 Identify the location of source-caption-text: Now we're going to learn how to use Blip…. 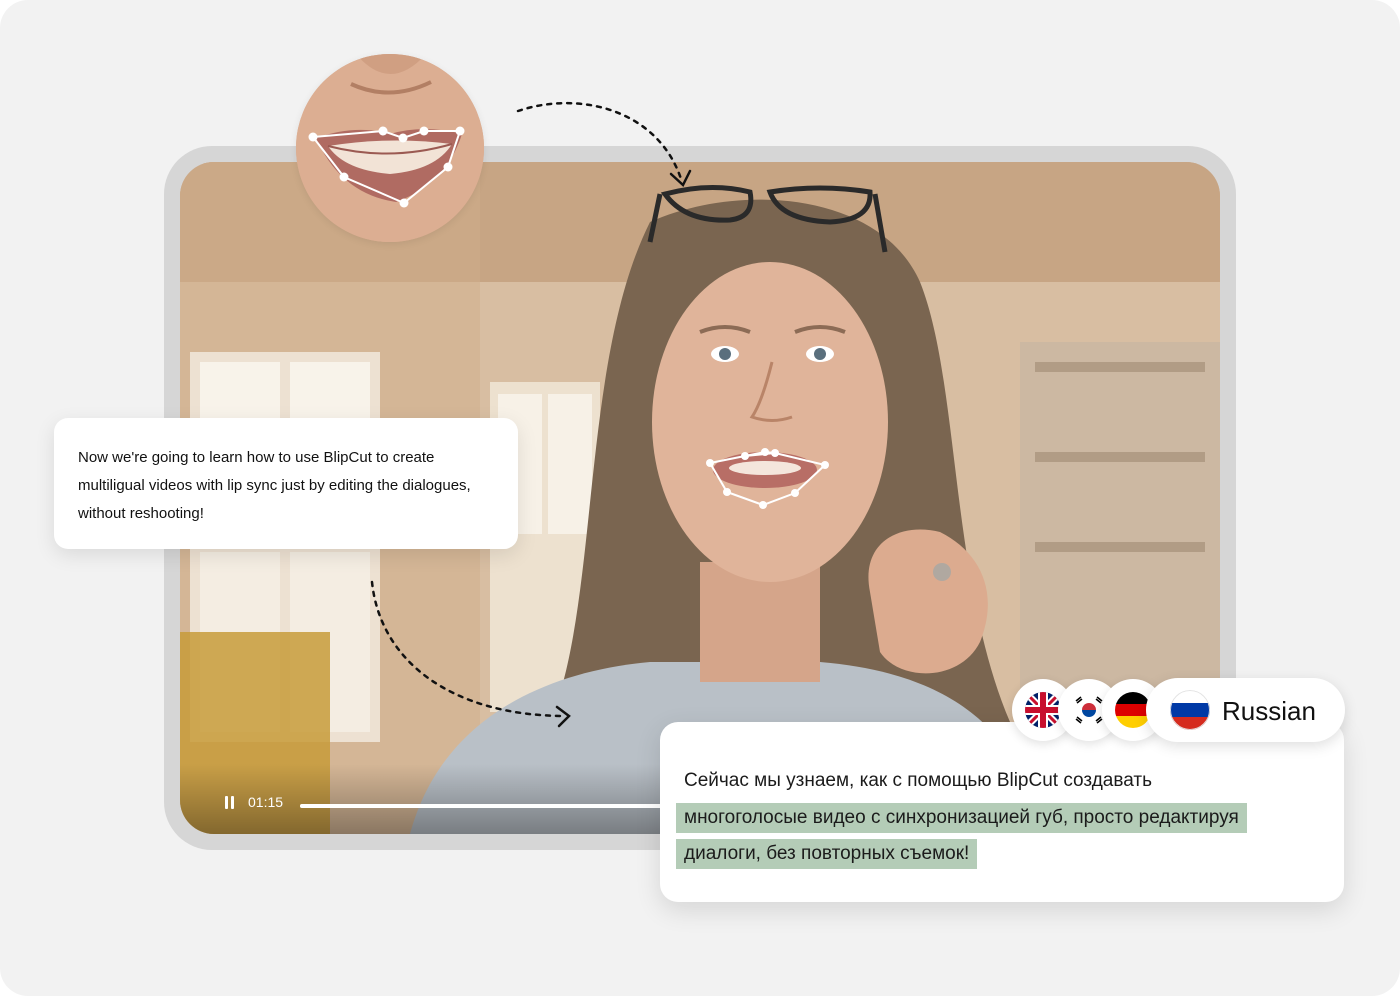
(274, 485).